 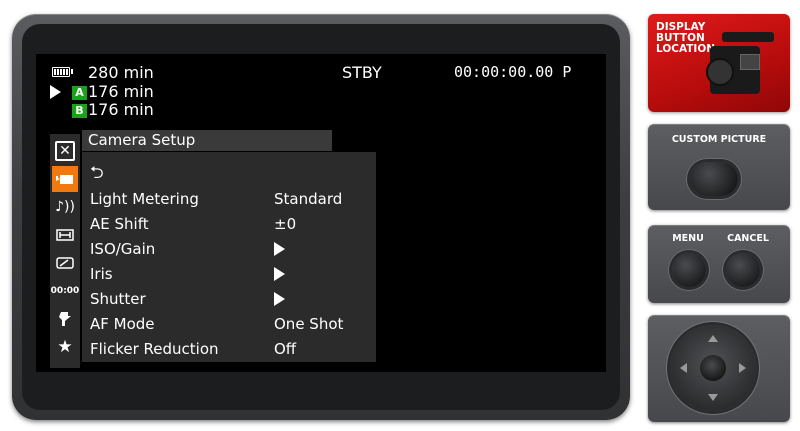 I want to click on menu-item-light-metering: Light Metering Standard, so click(x=230, y=199).